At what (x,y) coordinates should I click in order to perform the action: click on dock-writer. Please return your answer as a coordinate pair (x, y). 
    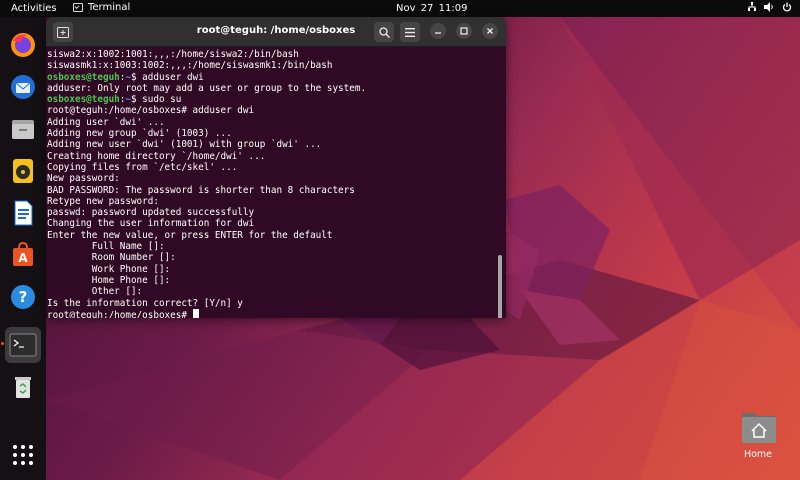
    Looking at the image, I should click on (23, 213).